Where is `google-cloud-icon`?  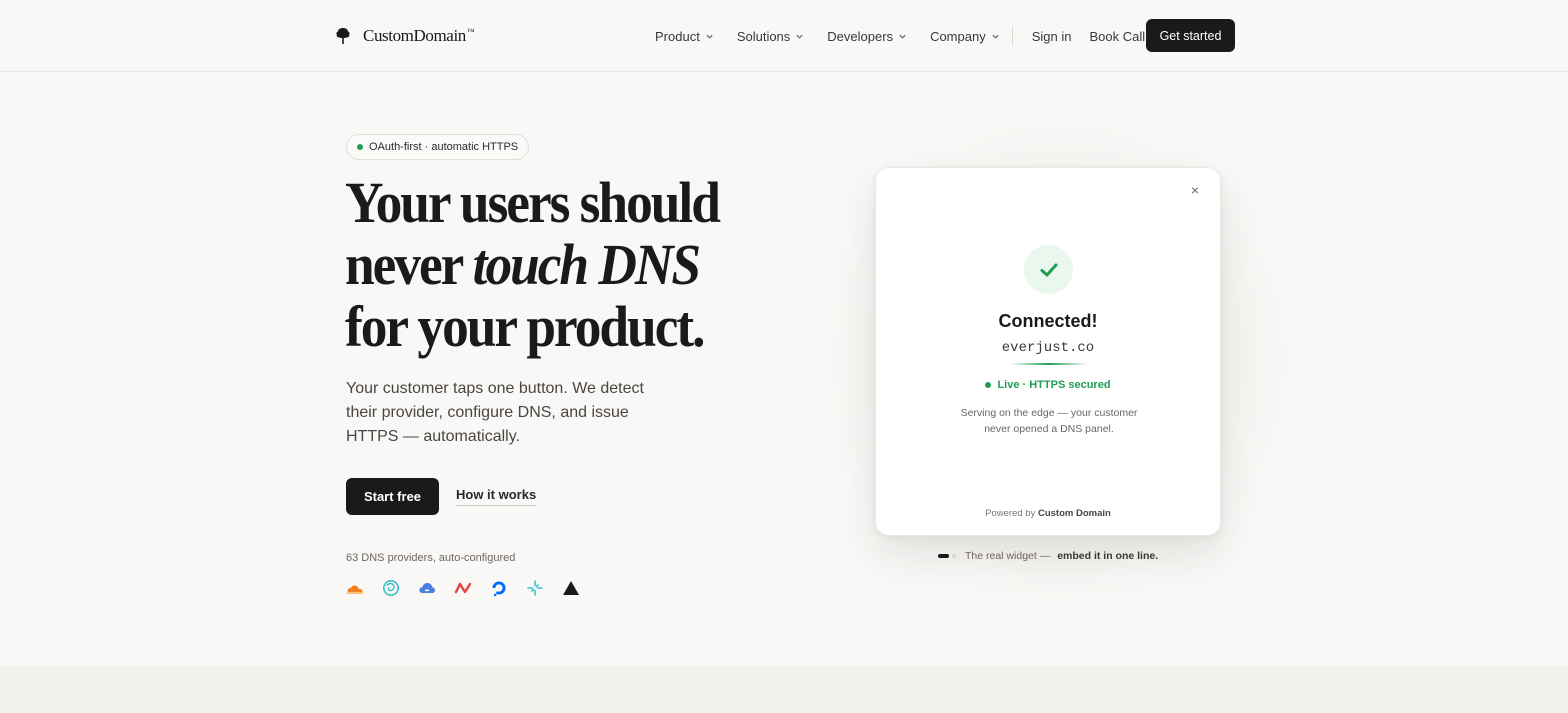
google-cloud-icon is located at coordinates (427, 588).